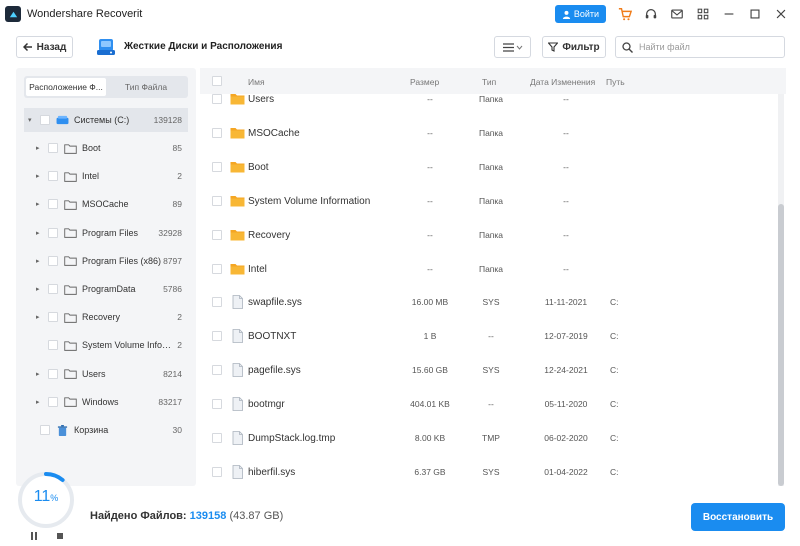 This screenshot has width=800, height=546. What do you see at coordinates (44, 47) in the screenshot?
I see `back-button: Назад` at bounding box center [44, 47].